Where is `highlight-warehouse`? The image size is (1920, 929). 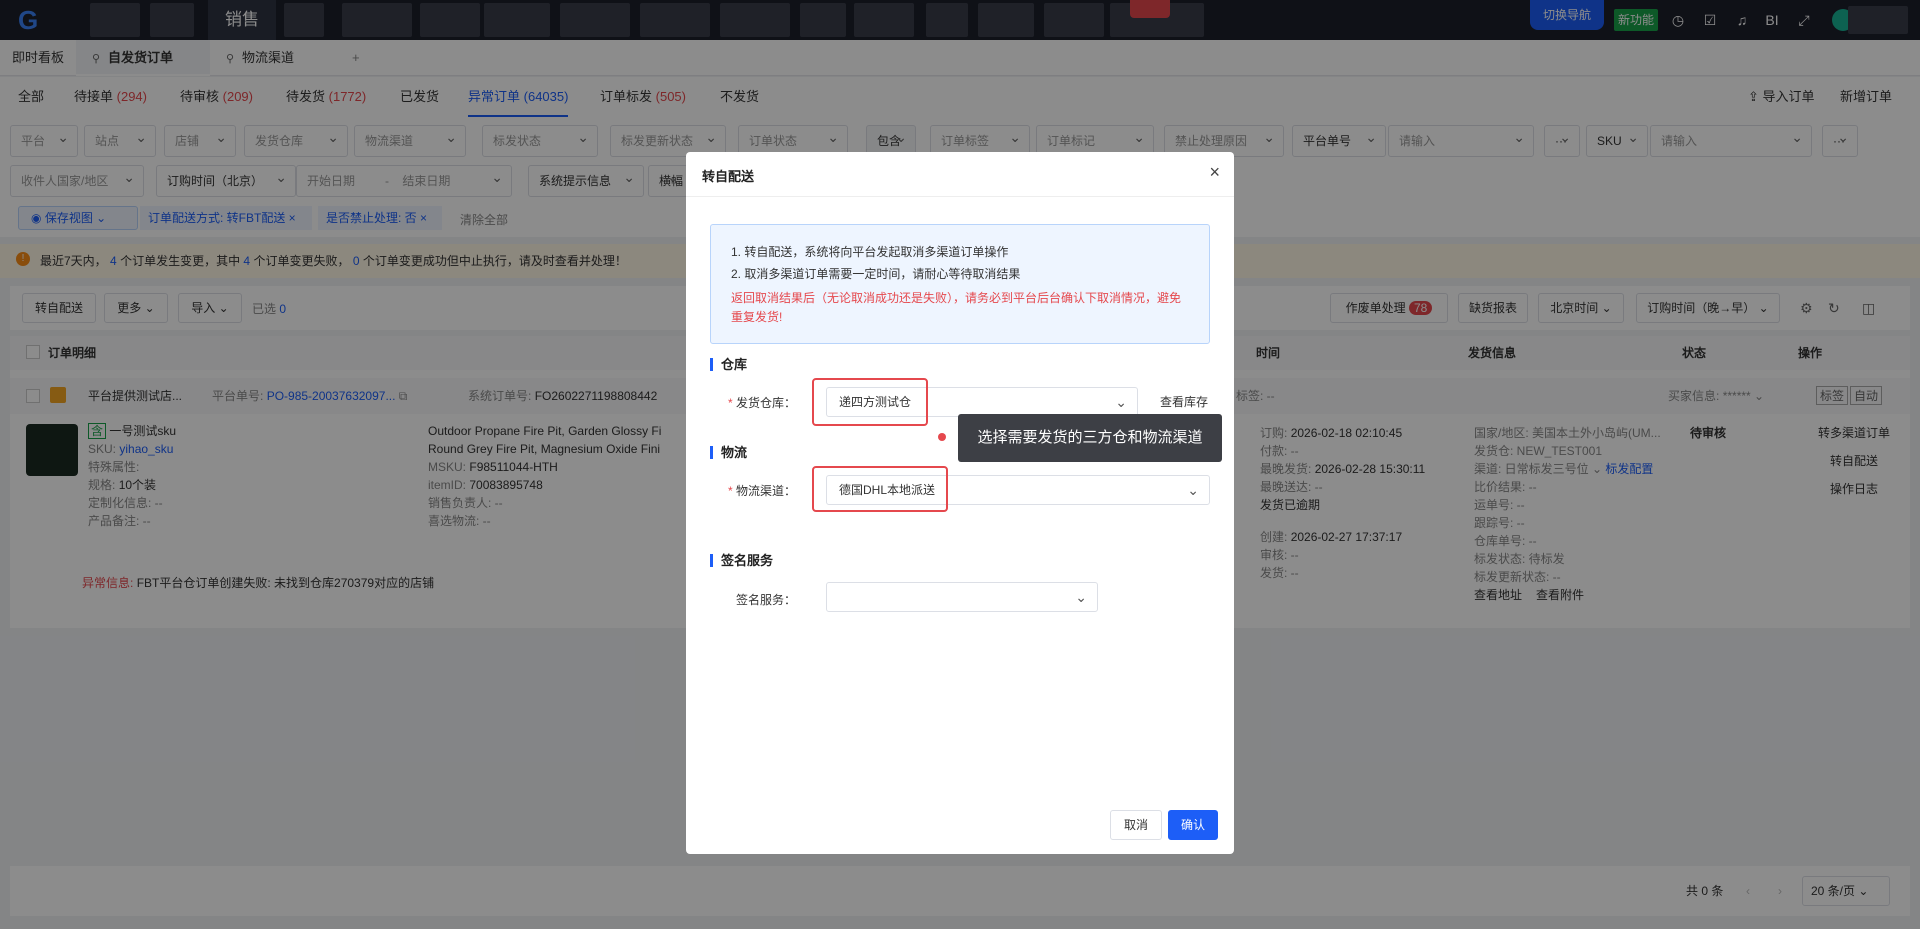 highlight-warehouse is located at coordinates (870, 402).